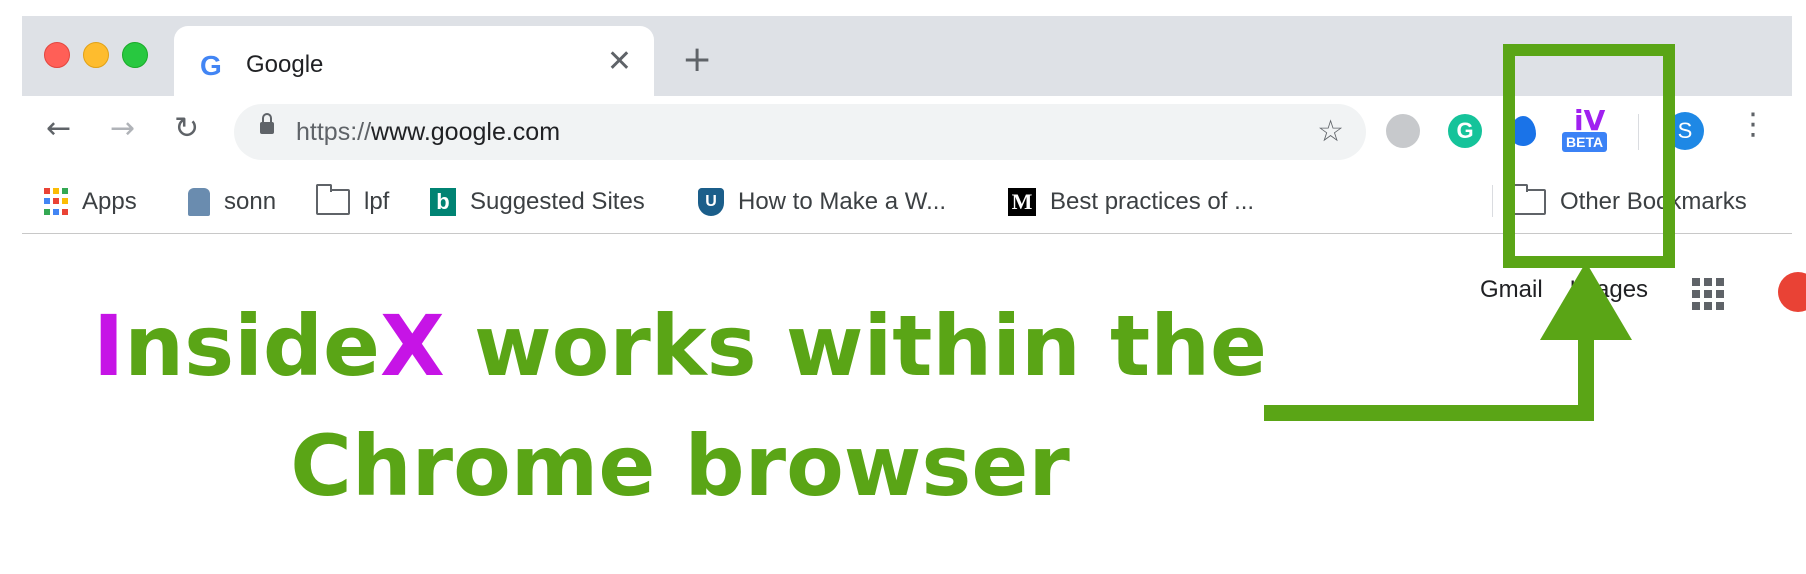 Image resolution: width=1806 pixels, height=574 pixels. I want to click on reload-button: ↻, so click(186, 129).